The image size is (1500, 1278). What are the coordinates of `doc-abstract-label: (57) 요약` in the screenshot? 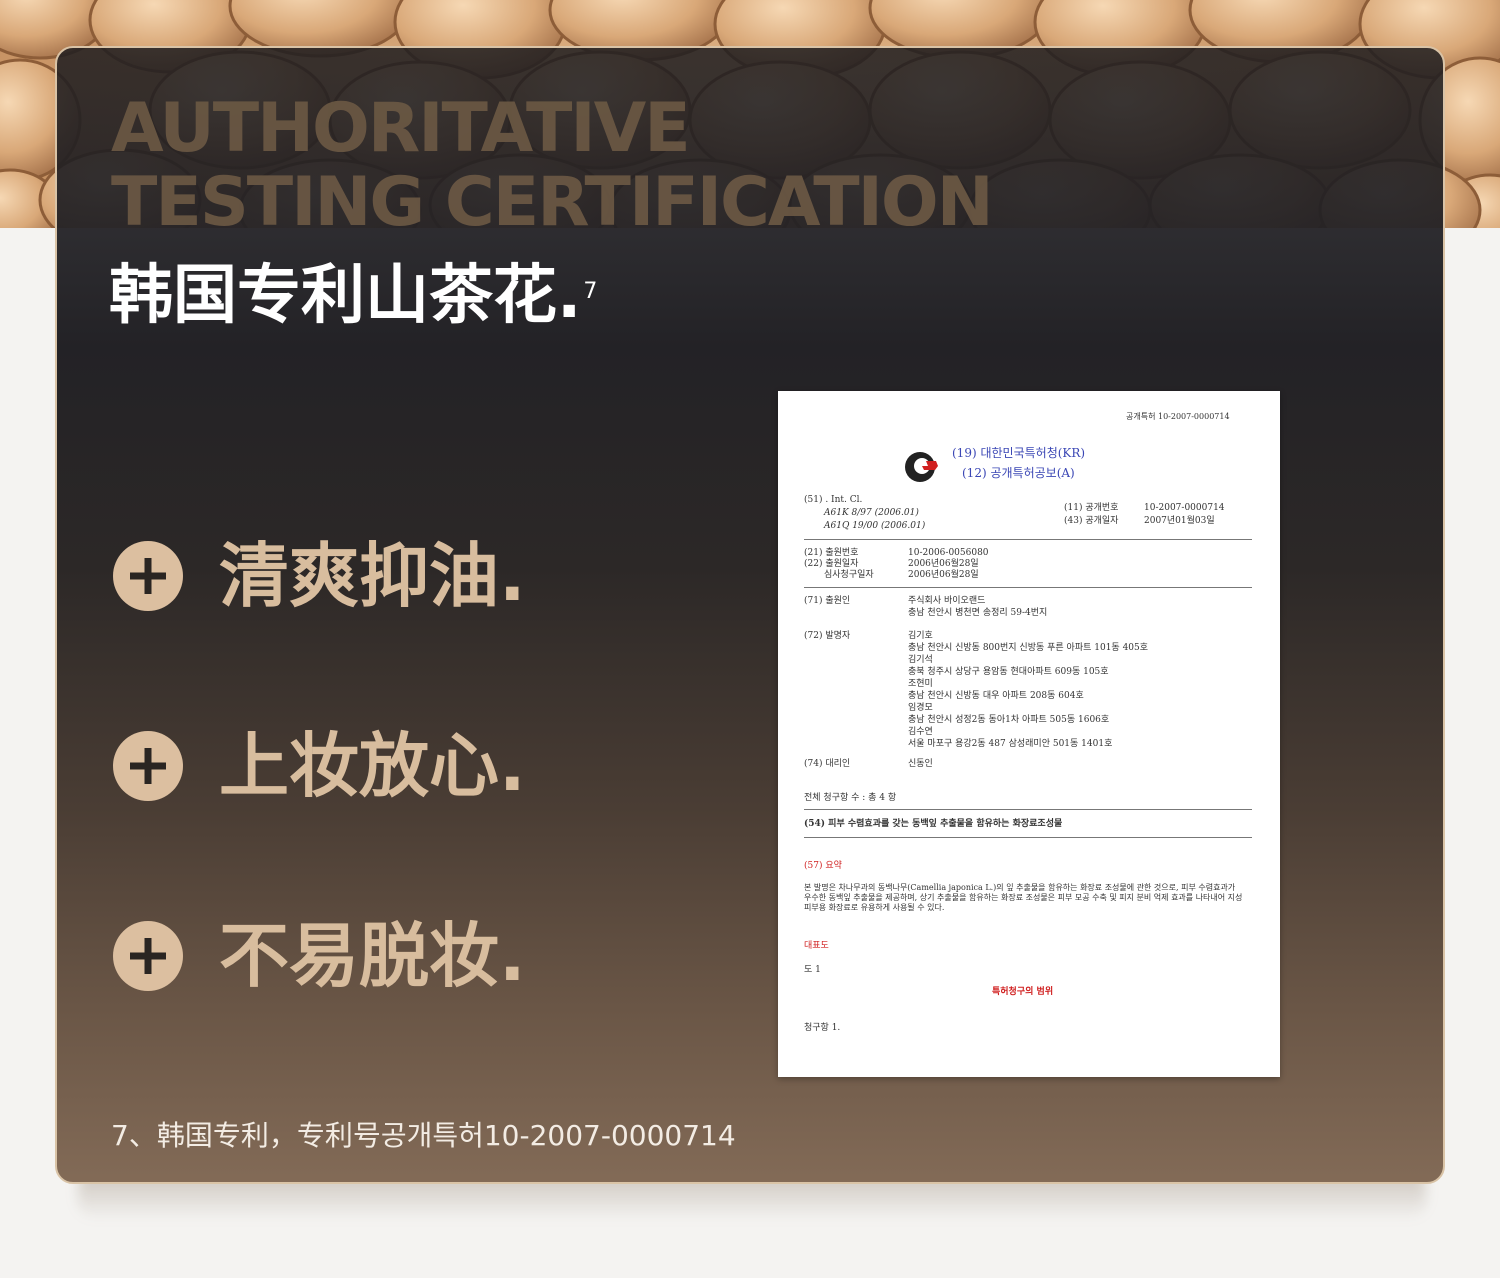 It's located at (823, 866).